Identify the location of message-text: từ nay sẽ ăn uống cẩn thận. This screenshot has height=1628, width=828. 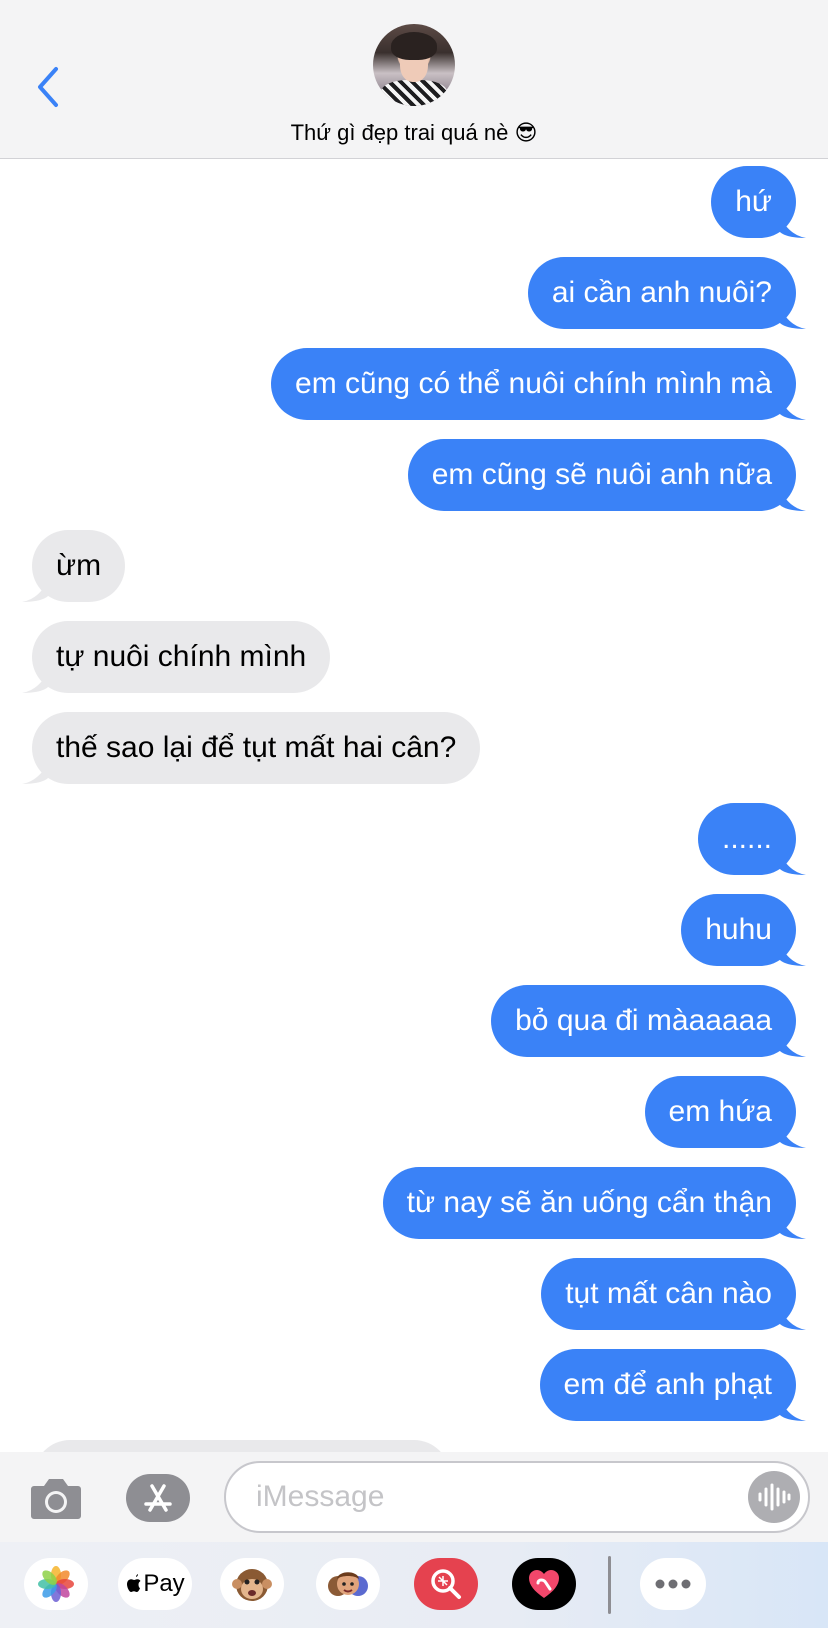
(589, 1202).